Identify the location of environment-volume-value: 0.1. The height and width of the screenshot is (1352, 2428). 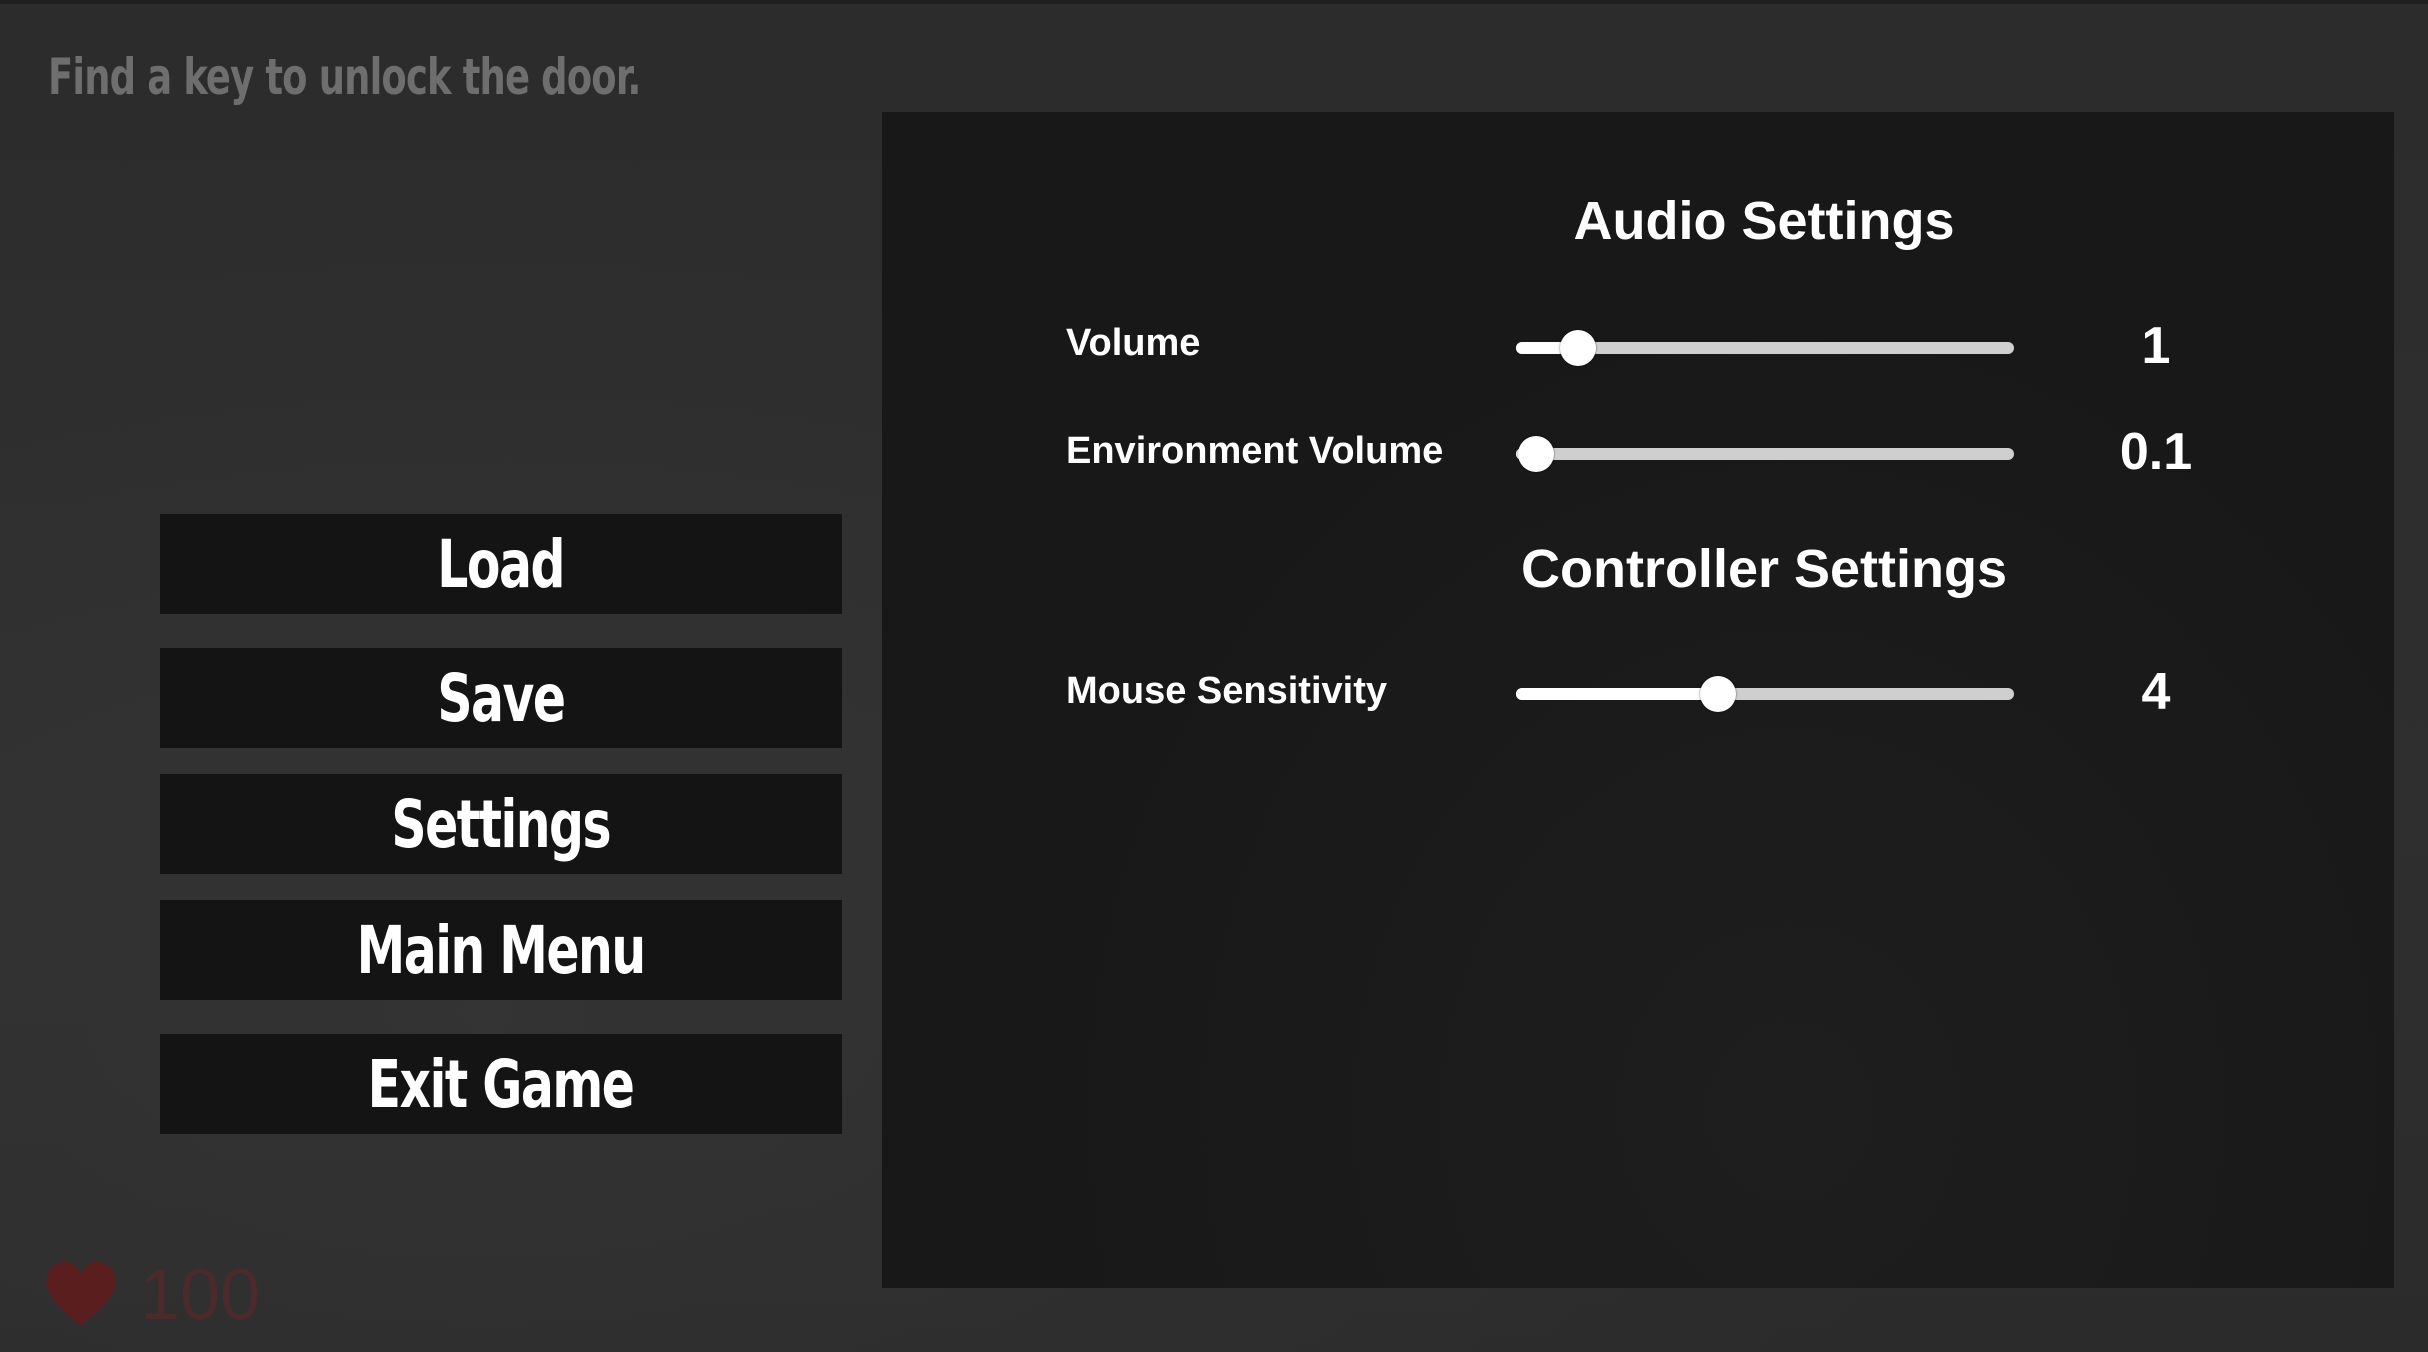
(2156, 452).